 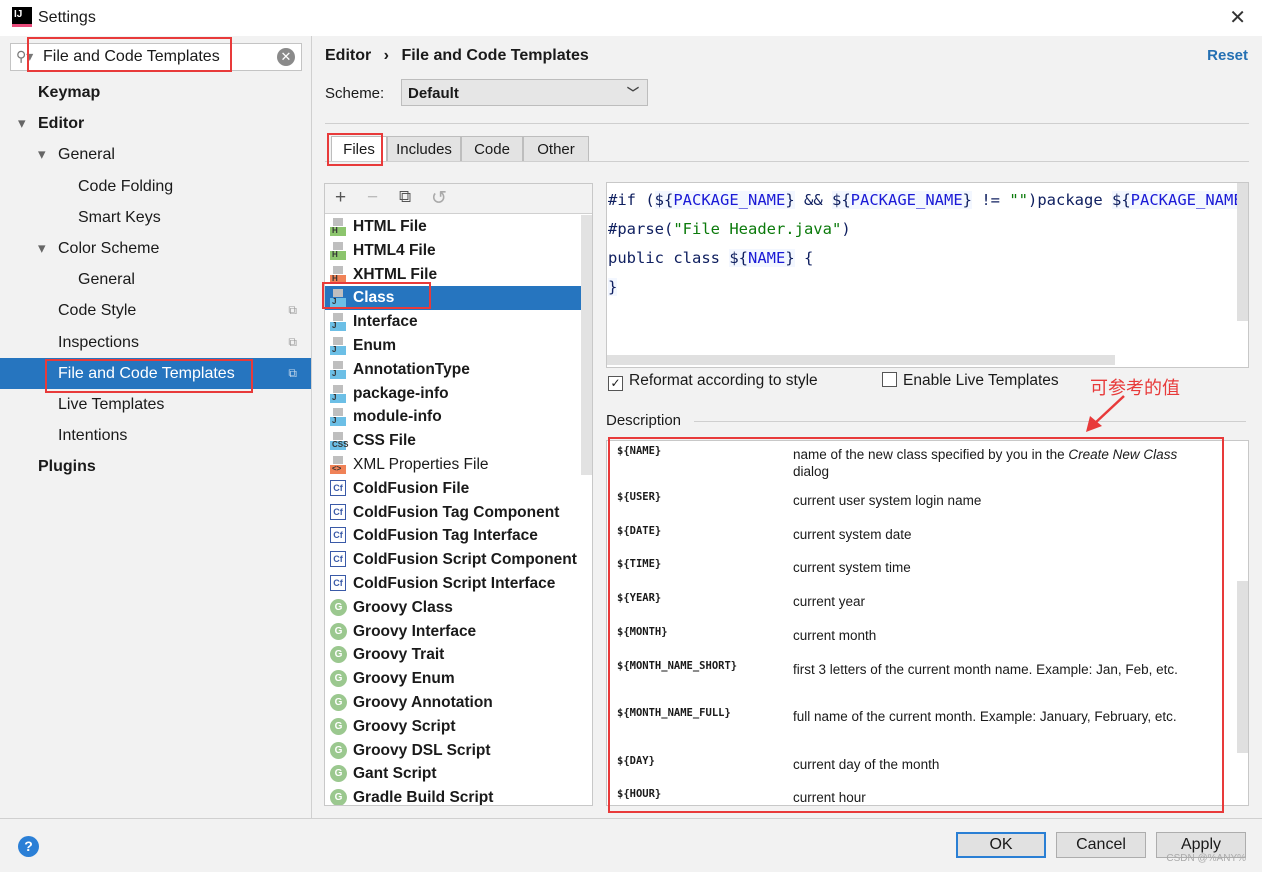 I want to click on sidebar-item: ▾ Color Scheme, so click(x=155, y=248).